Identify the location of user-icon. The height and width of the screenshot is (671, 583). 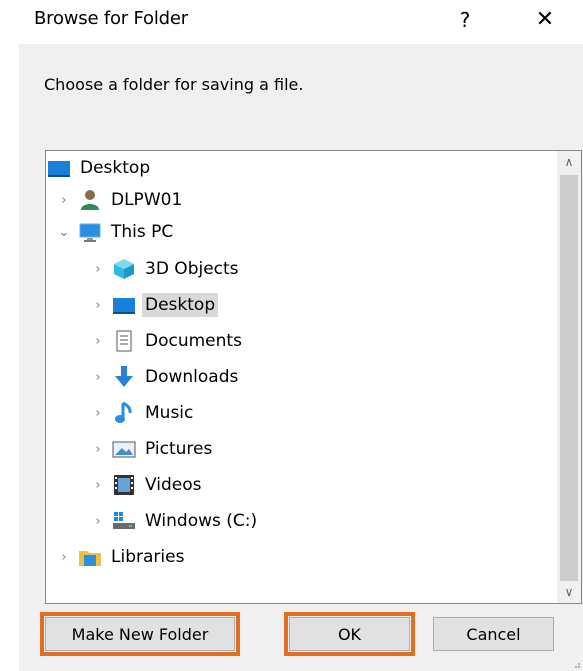
(90, 200).